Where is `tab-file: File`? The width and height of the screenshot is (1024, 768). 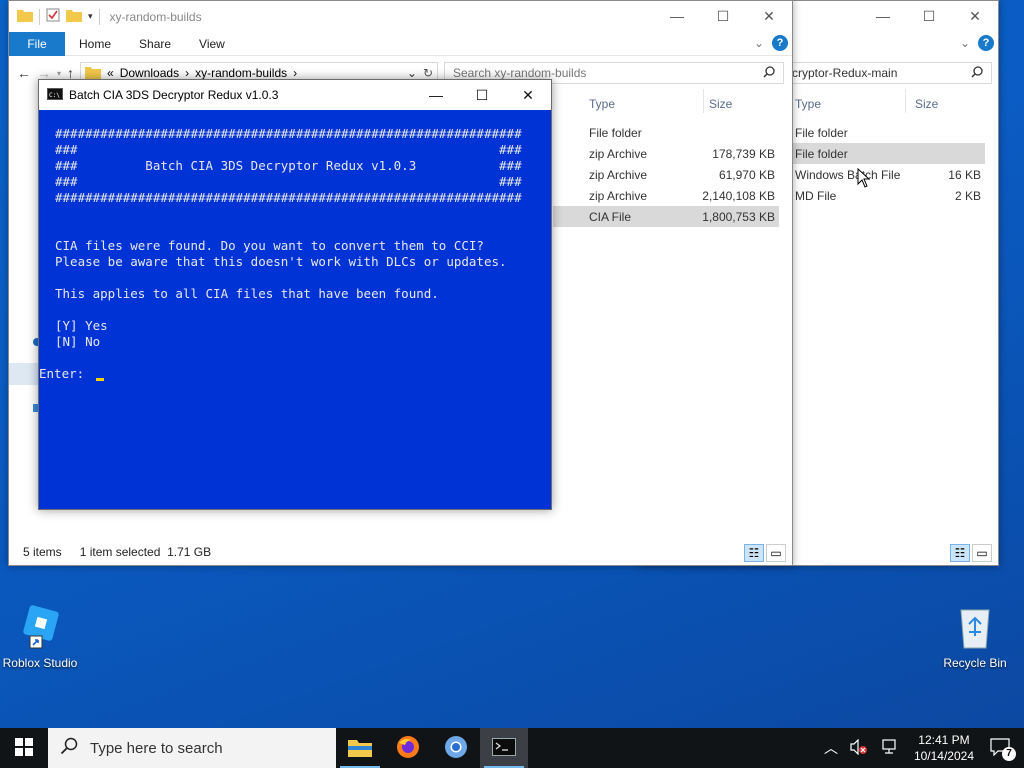 tab-file: File is located at coordinates (37, 43).